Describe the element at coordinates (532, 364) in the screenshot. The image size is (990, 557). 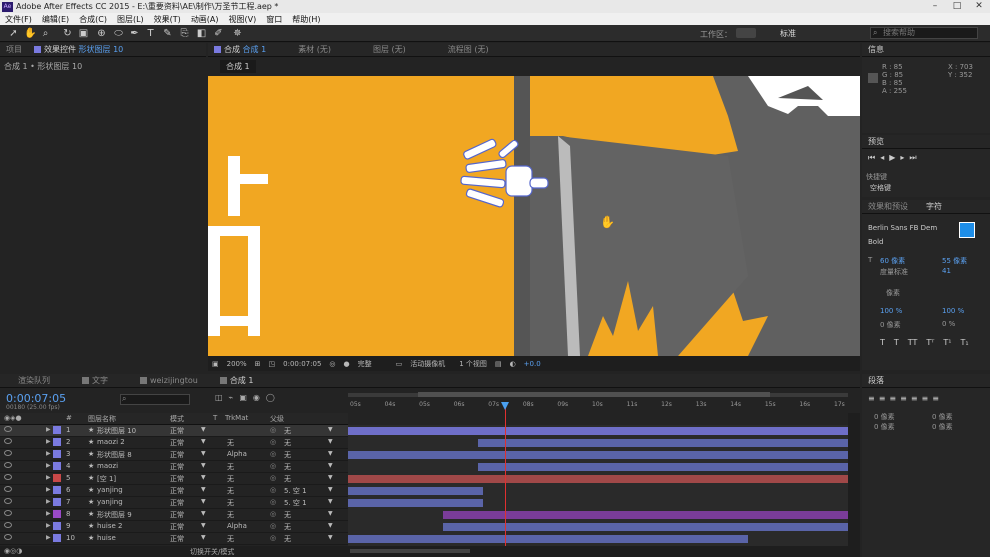
I see `exposure-value: +0.0` at that location.